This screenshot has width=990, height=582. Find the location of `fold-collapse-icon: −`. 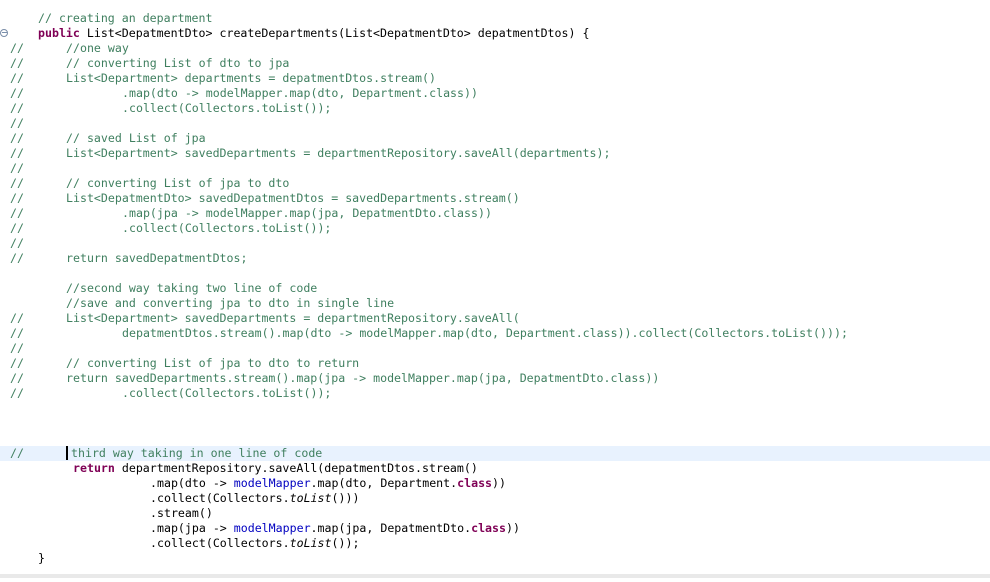

fold-collapse-icon: − is located at coordinates (4, 33).